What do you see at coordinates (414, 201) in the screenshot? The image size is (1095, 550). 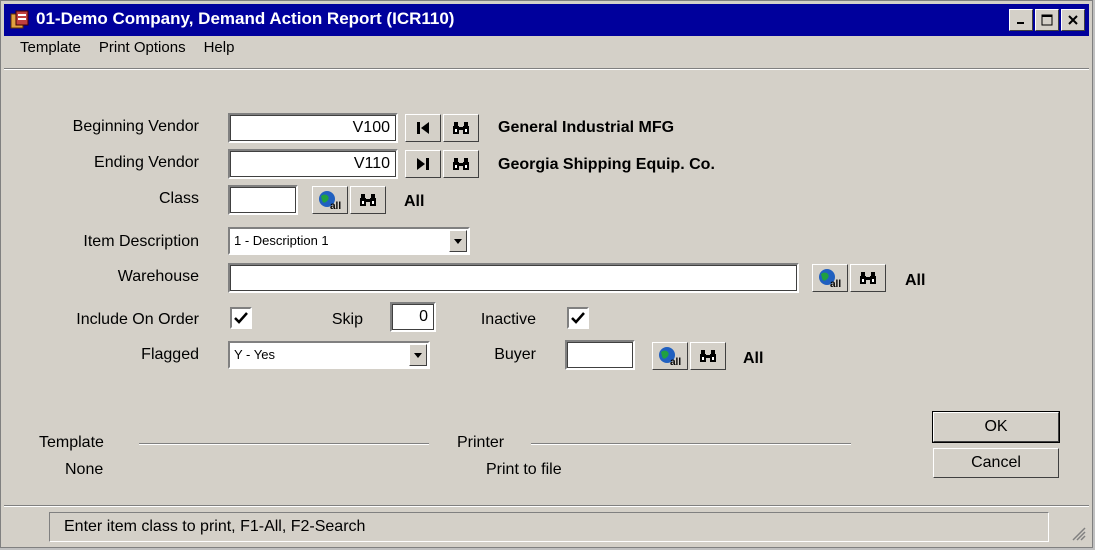 I see `class-description: All` at bounding box center [414, 201].